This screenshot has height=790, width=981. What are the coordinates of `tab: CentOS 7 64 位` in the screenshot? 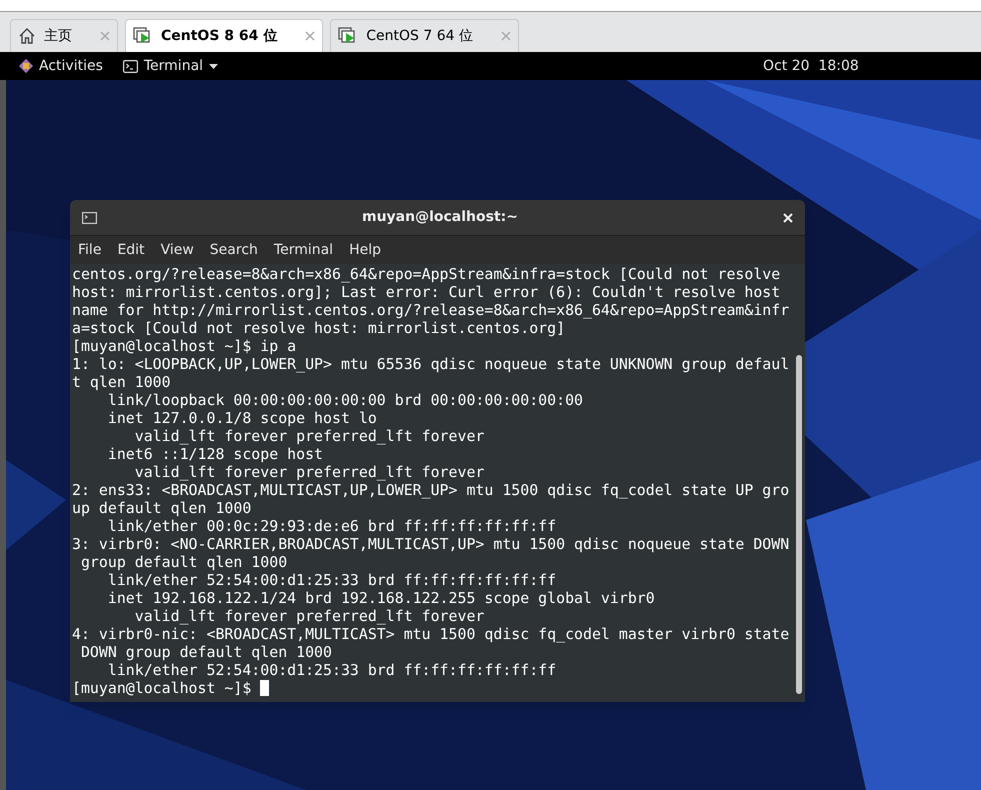 It's located at (424, 35).